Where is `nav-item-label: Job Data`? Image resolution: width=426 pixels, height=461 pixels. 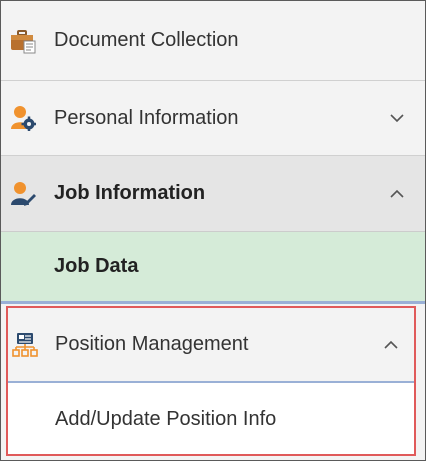
nav-item-label: Job Data is located at coordinates (96, 266).